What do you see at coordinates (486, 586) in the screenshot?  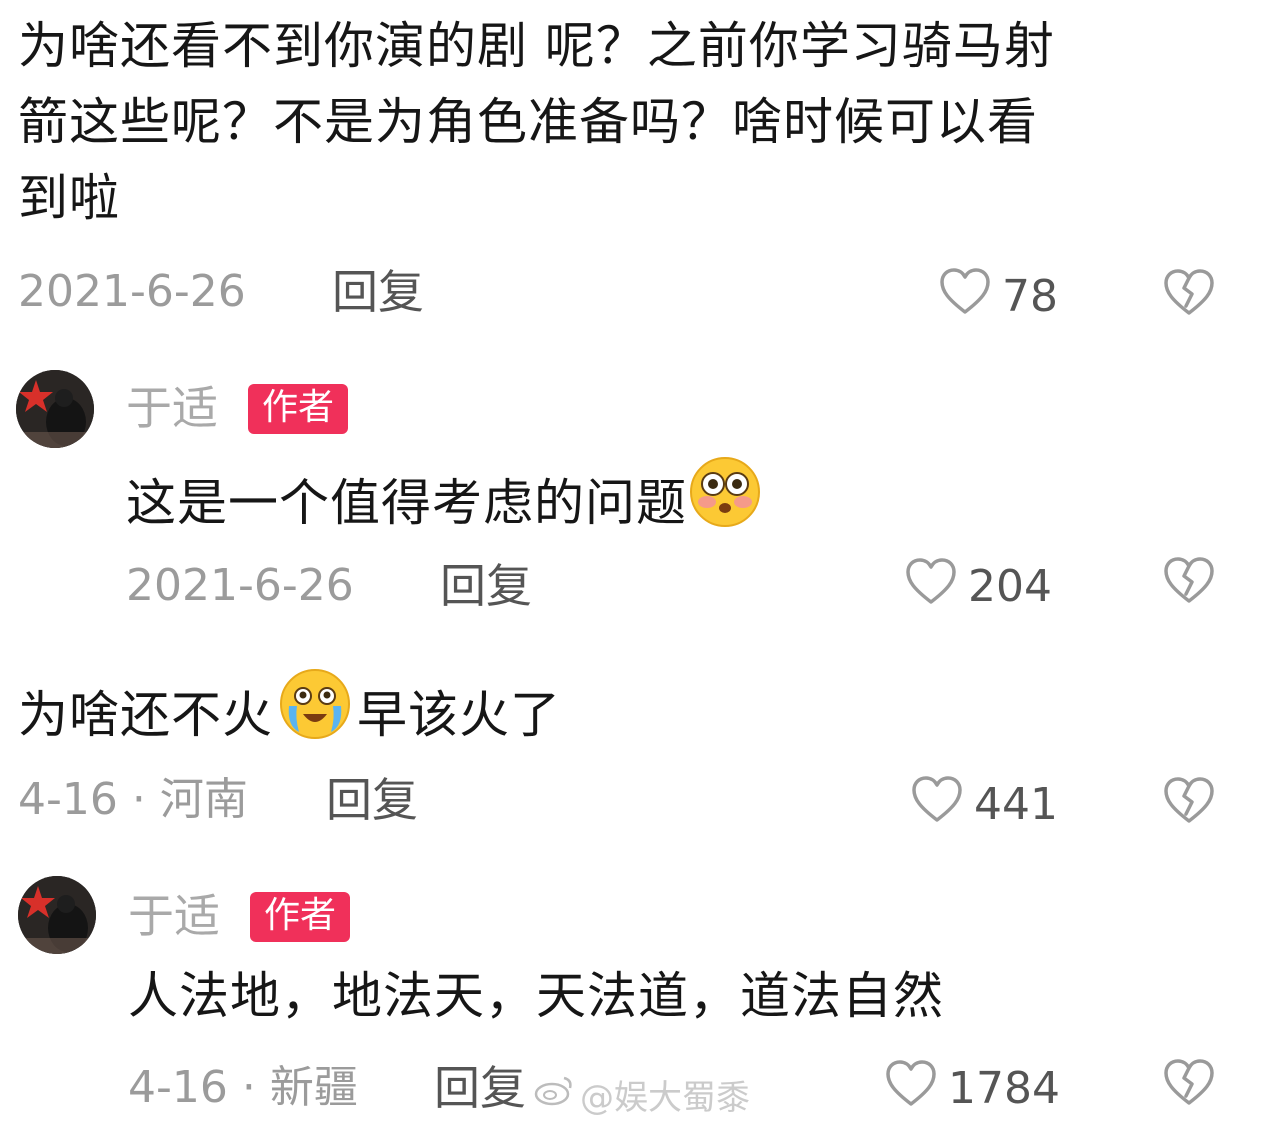 I see `comment-2-reply-button: 回复` at bounding box center [486, 586].